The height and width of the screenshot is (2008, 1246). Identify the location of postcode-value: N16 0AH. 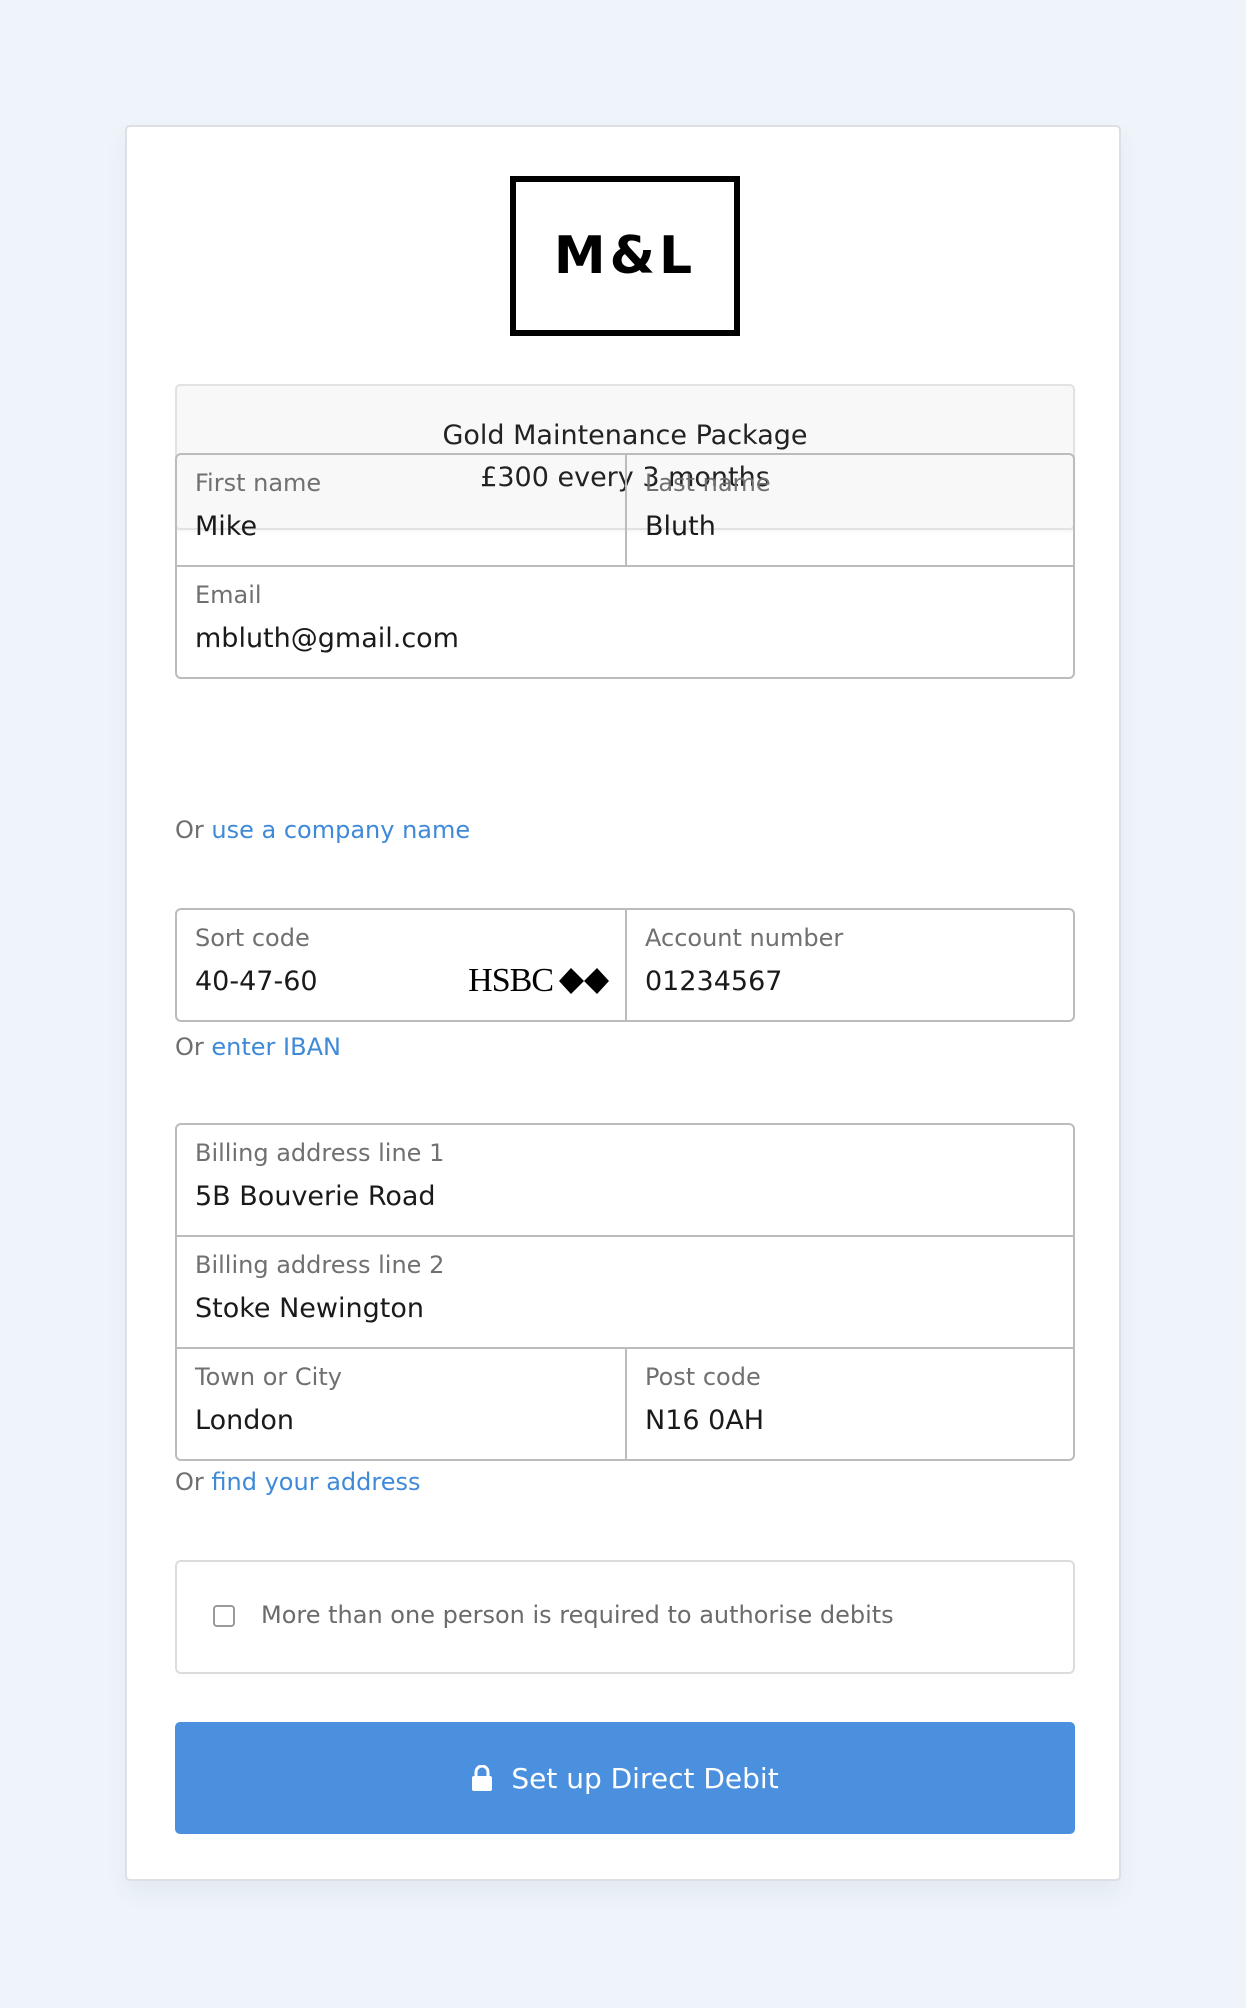
(704, 1420).